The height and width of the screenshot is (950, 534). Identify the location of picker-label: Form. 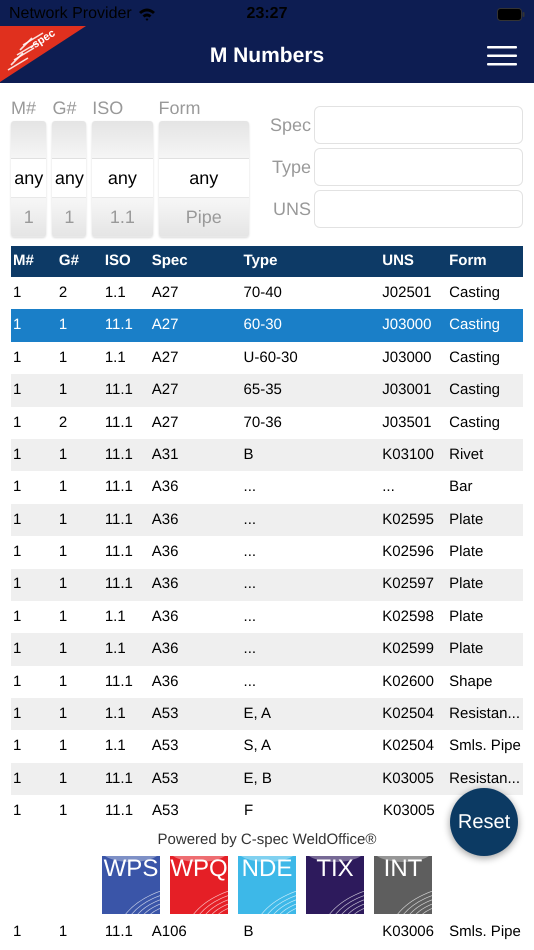
(180, 108).